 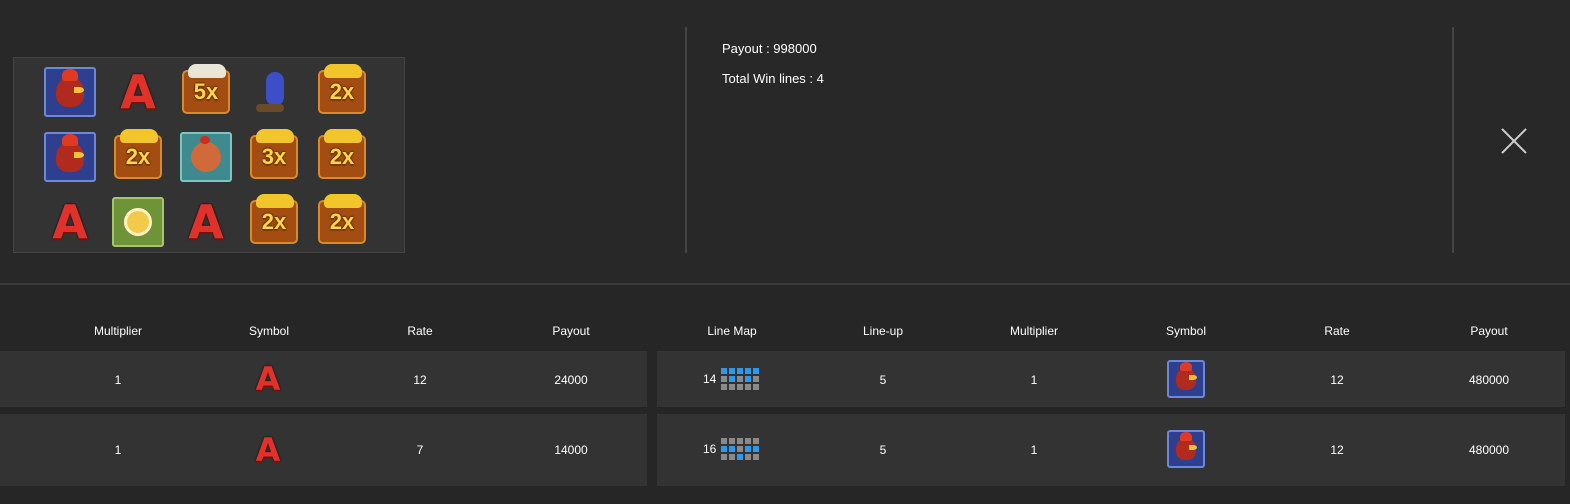 I want to click on multiplier-label: 5x, so click(x=206, y=91).